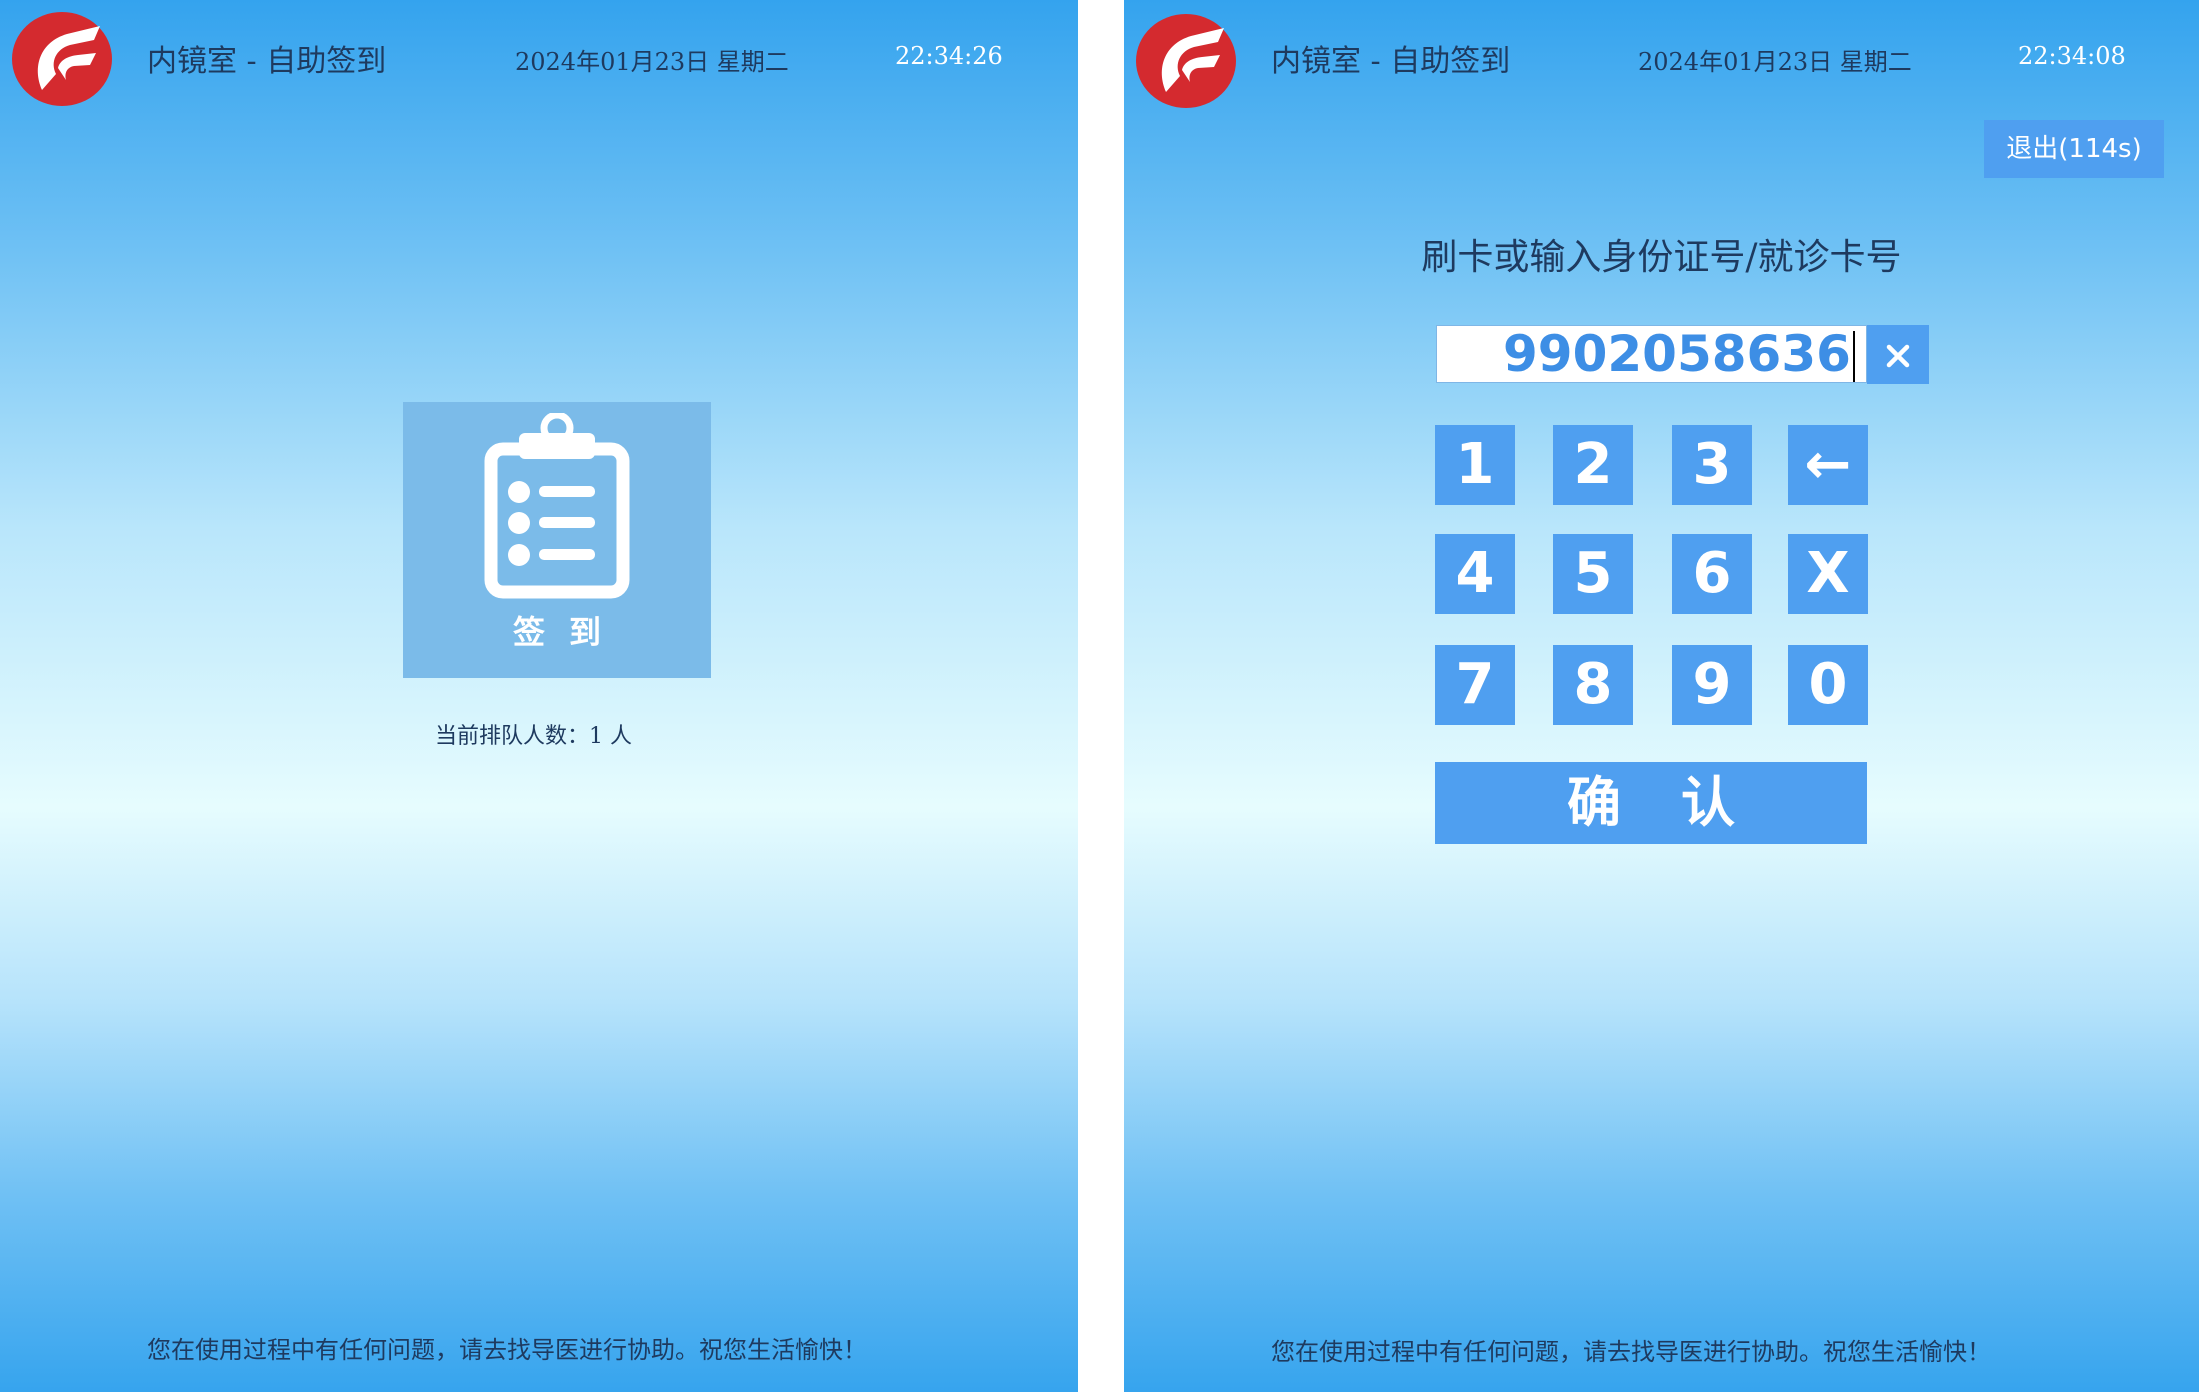 The image size is (2199, 1392). I want to click on key-2: 2, so click(1593, 465).